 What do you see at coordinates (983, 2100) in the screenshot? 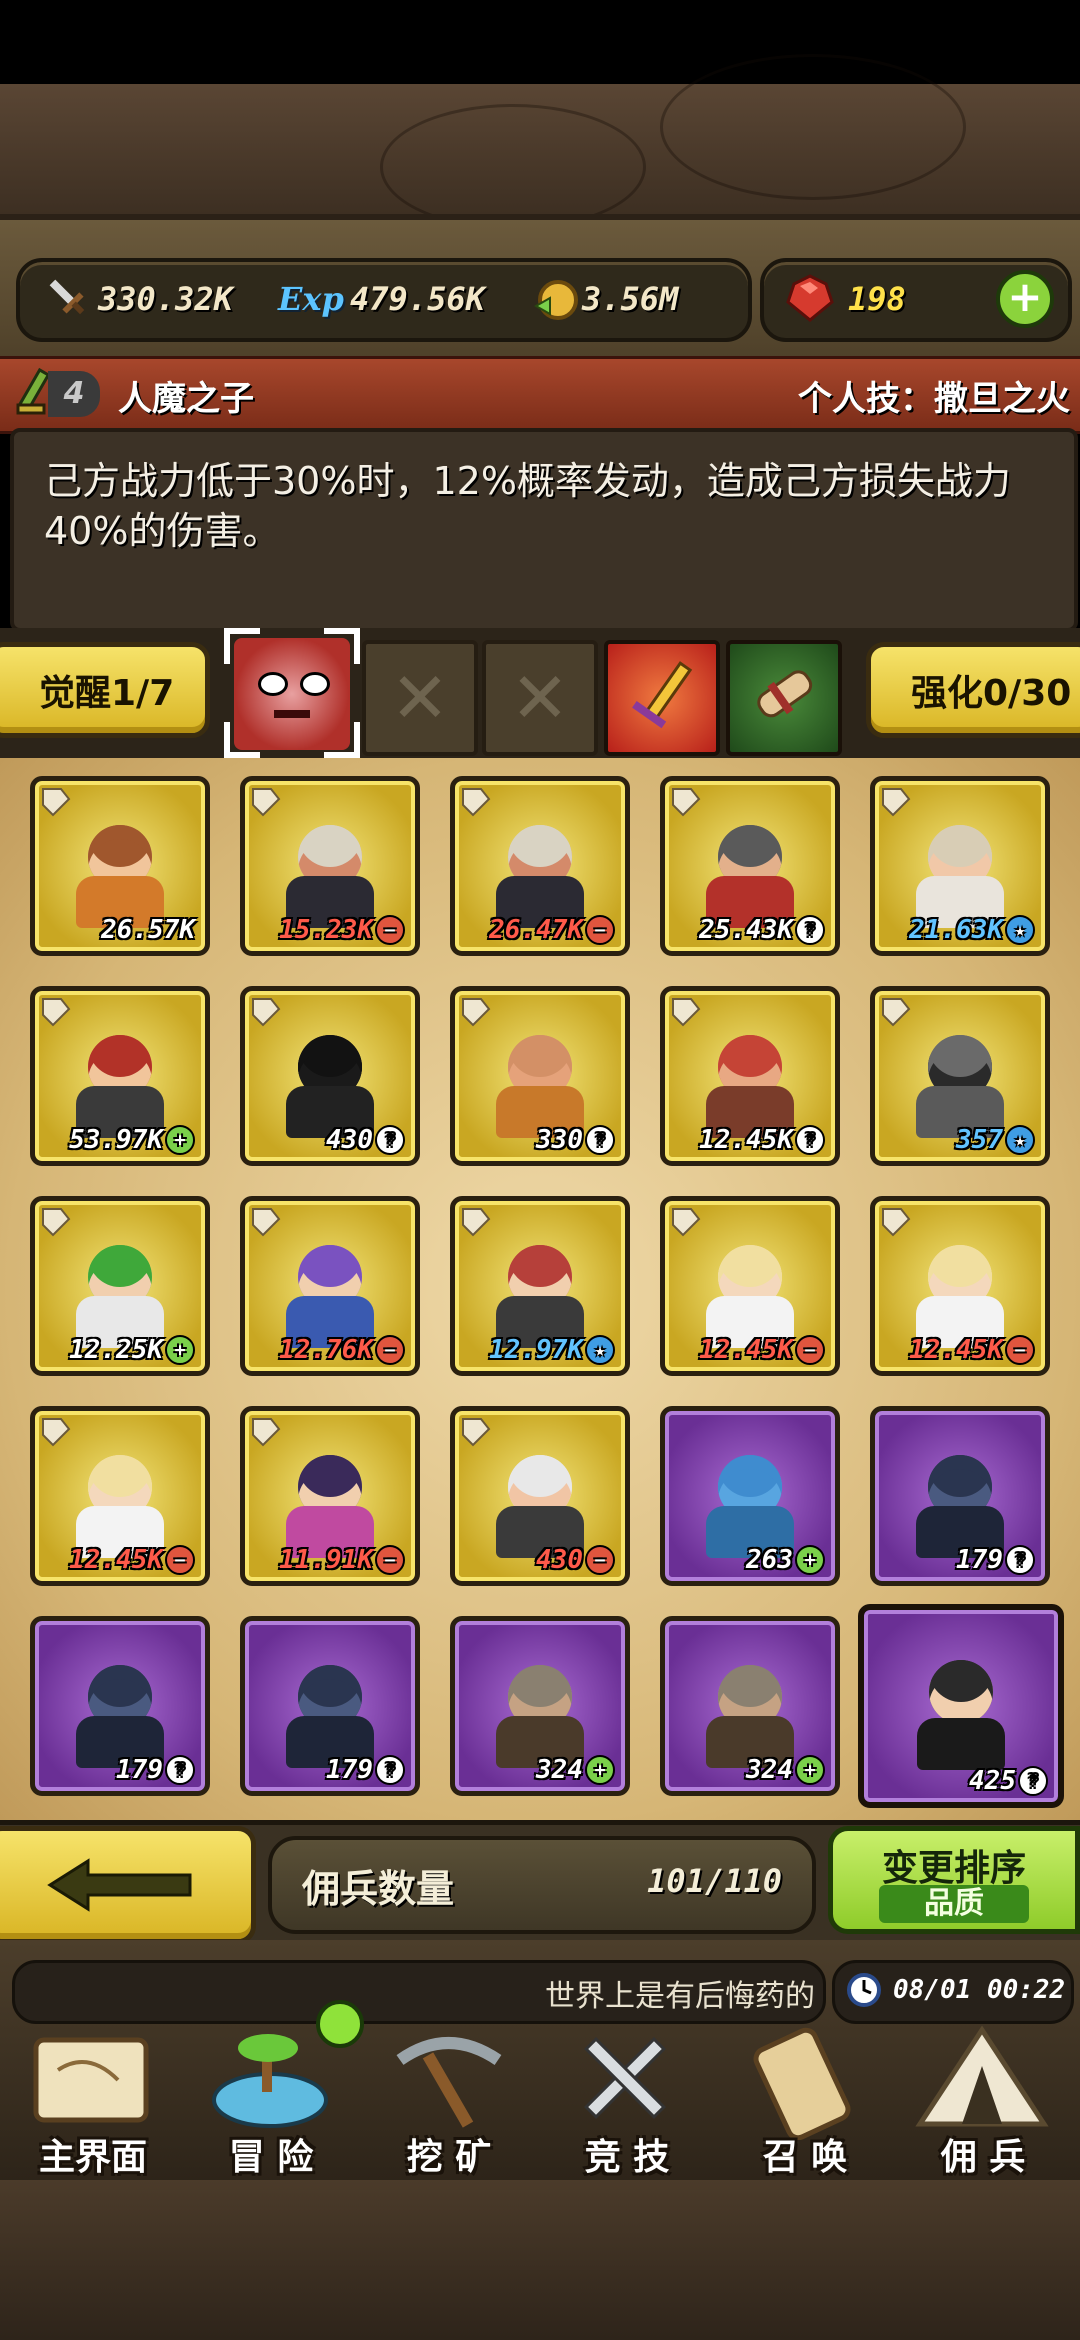
I see `nav-tent: 佣 兵` at bounding box center [983, 2100].